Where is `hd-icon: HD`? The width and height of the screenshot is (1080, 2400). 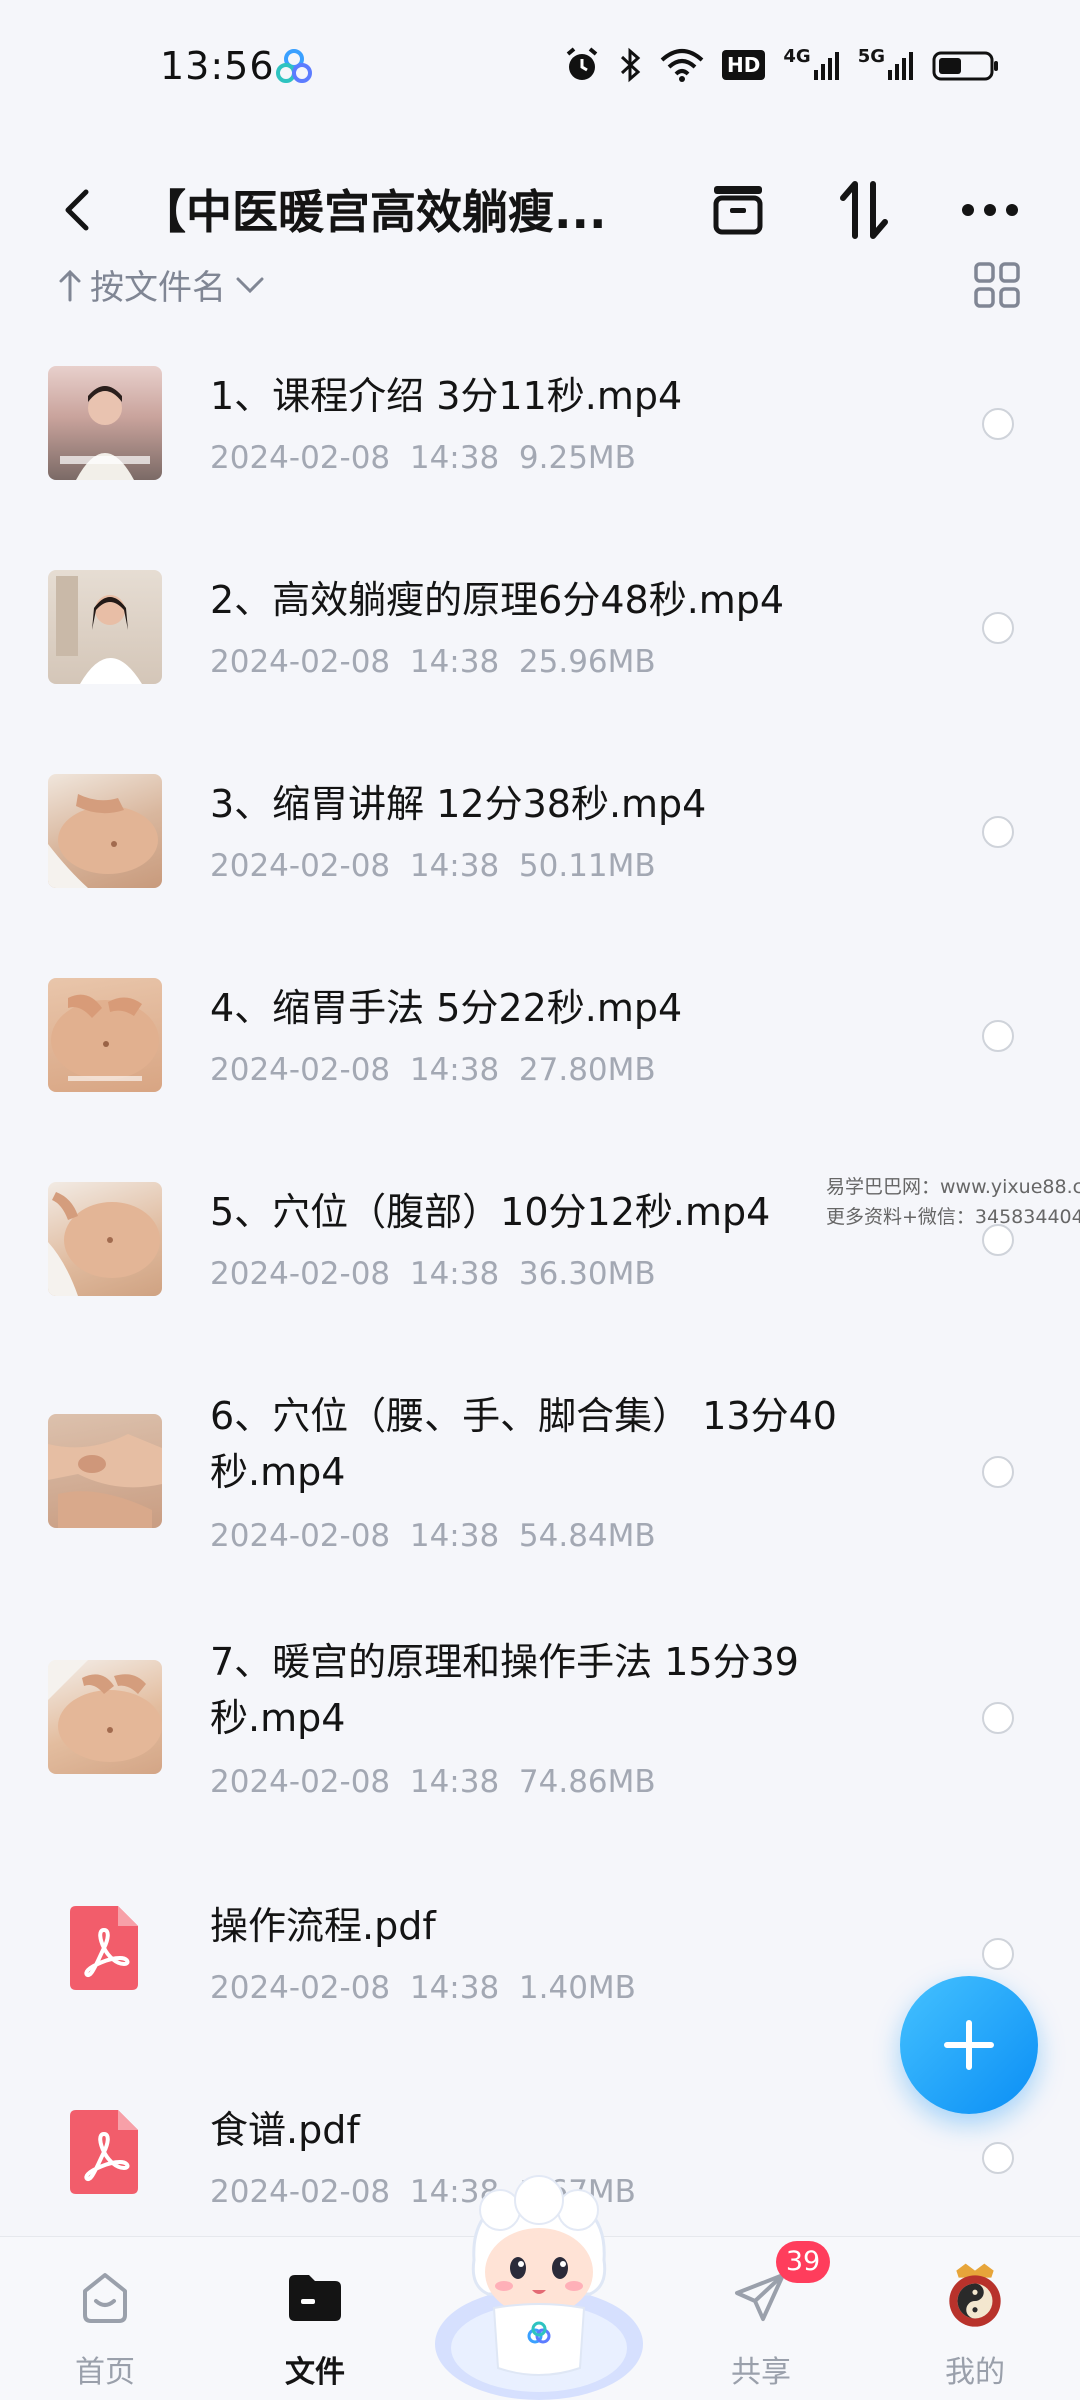
hd-icon: HD is located at coordinates (744, 65).